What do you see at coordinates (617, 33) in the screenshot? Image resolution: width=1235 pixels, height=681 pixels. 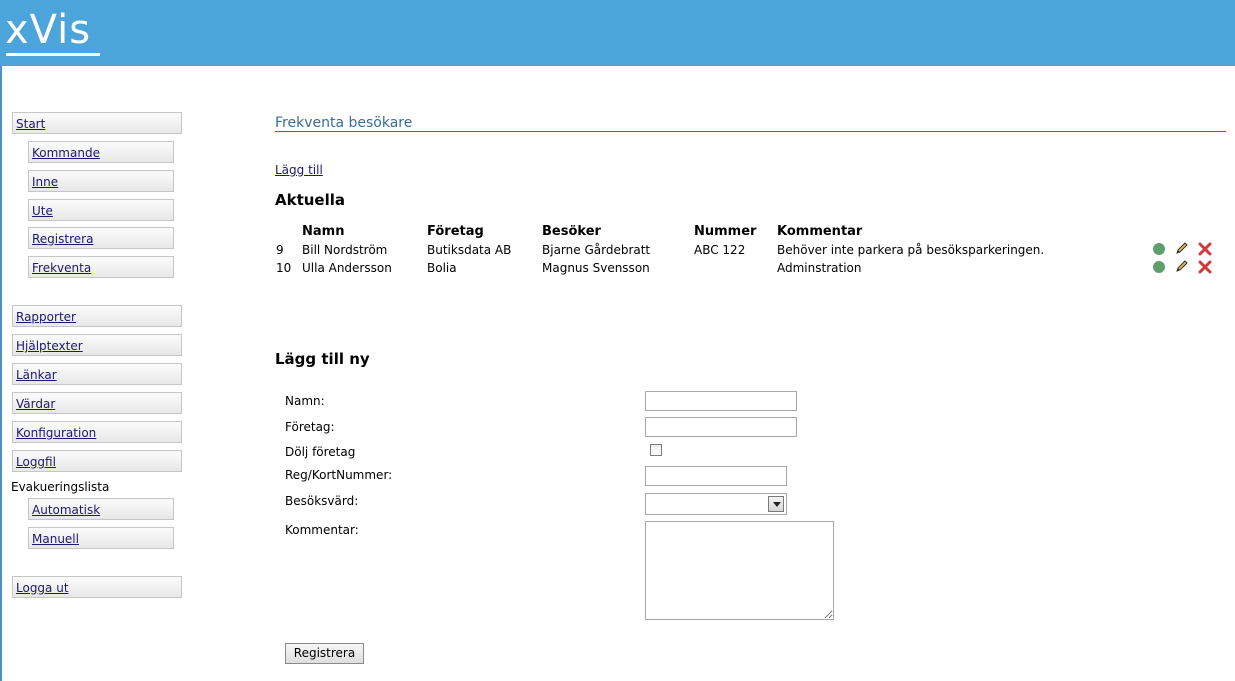 I see `app-header: xVis` at bounding box center [617, 33].